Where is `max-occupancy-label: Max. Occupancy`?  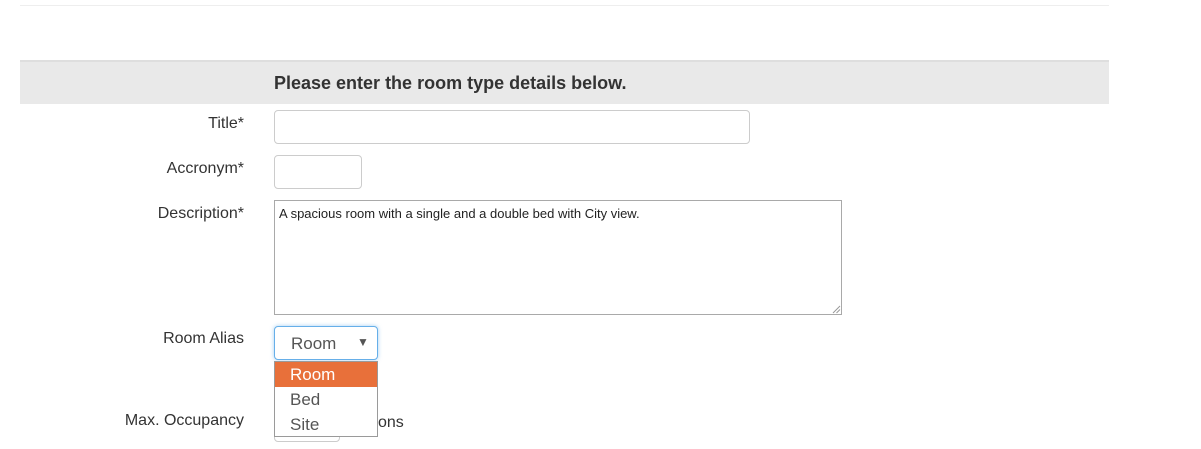
max-occupancy-label: Max. Occupancy is located at coordinates (184, 420).